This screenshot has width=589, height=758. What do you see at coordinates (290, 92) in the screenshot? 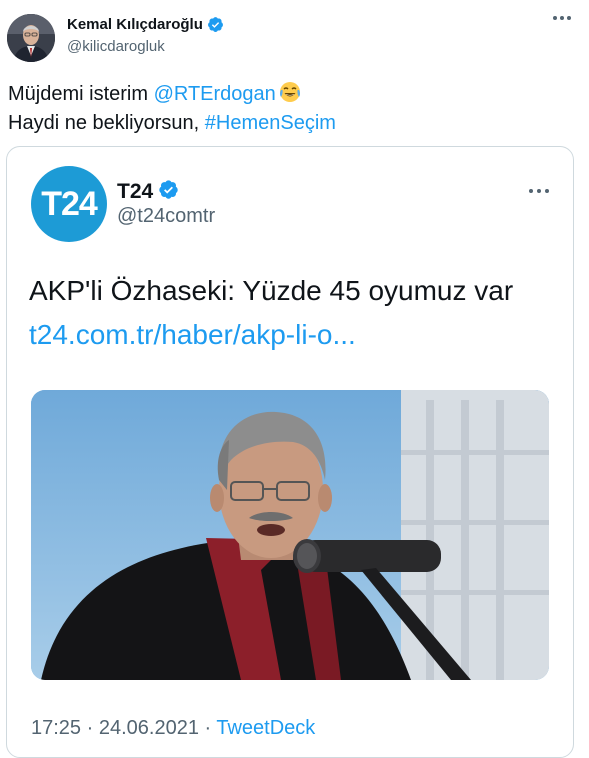
I see `face-with-tears-of-joy-emoji` at bounding box center [290, 92].